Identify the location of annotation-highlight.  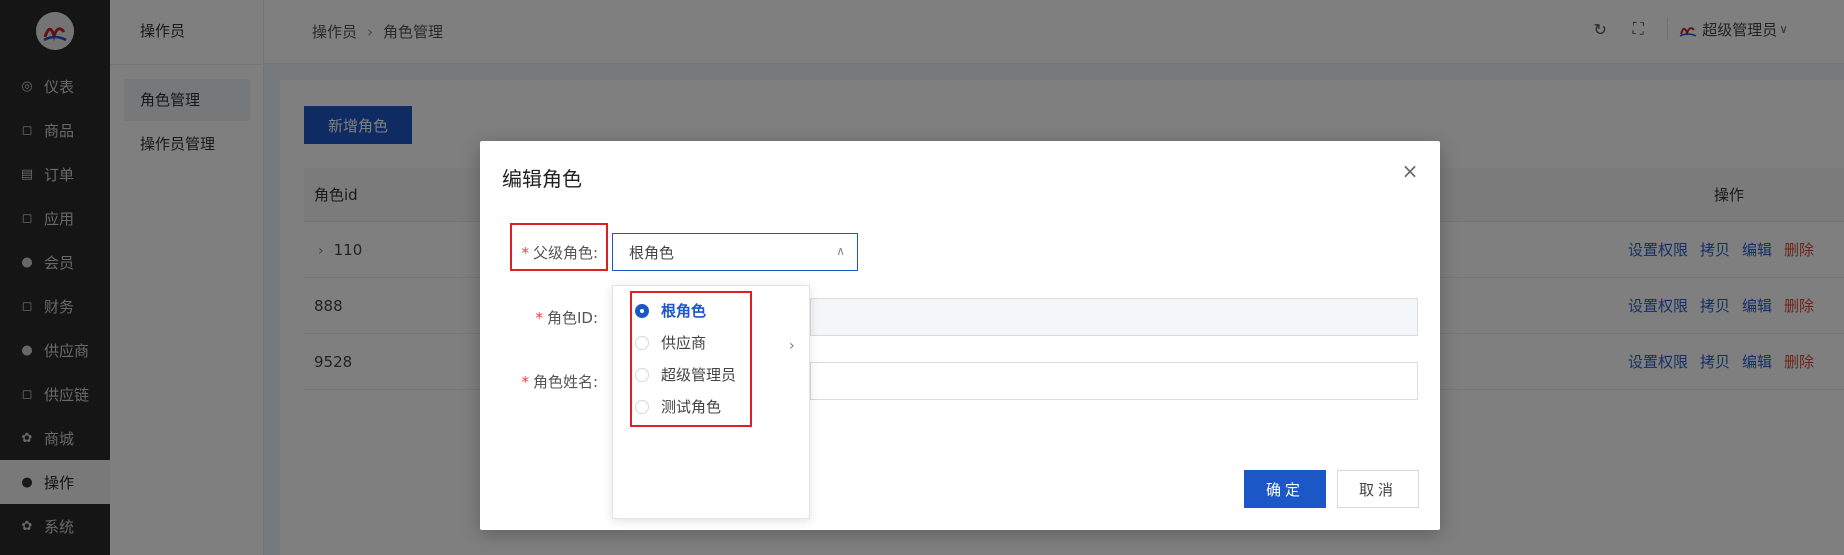
(691, 359).